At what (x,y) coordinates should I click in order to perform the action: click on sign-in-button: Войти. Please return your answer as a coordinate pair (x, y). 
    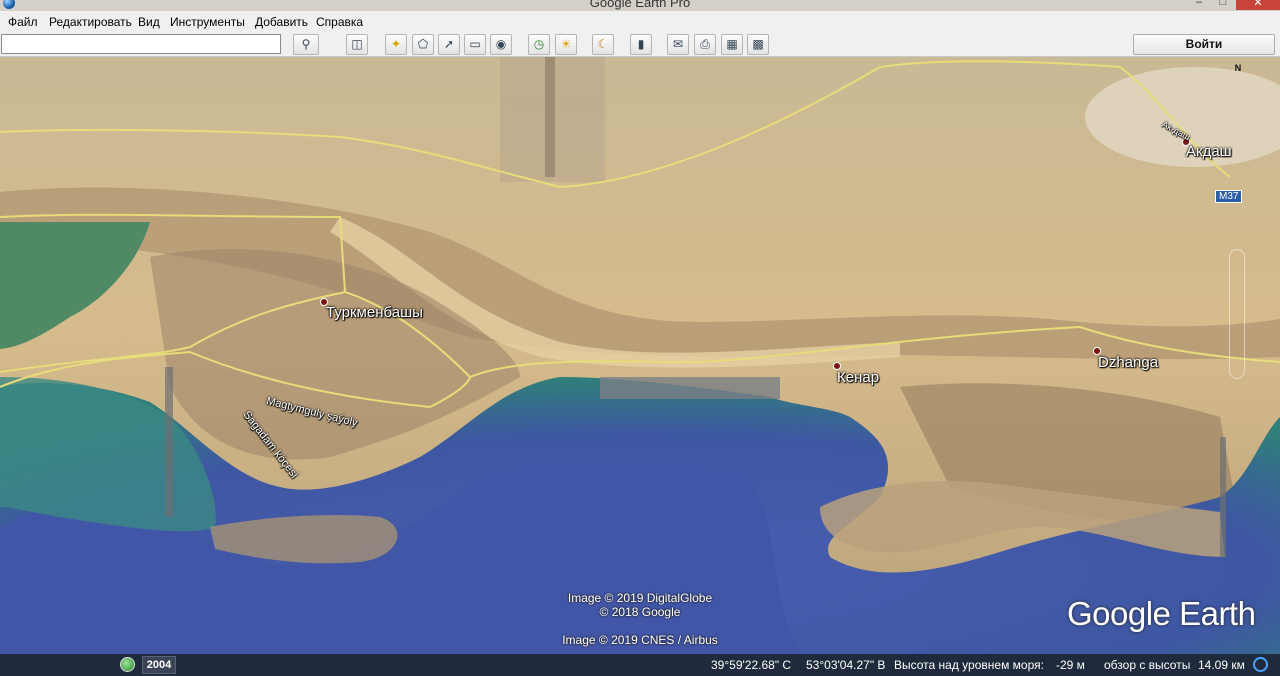
    Looking at the image, I should click on (1204, 44).